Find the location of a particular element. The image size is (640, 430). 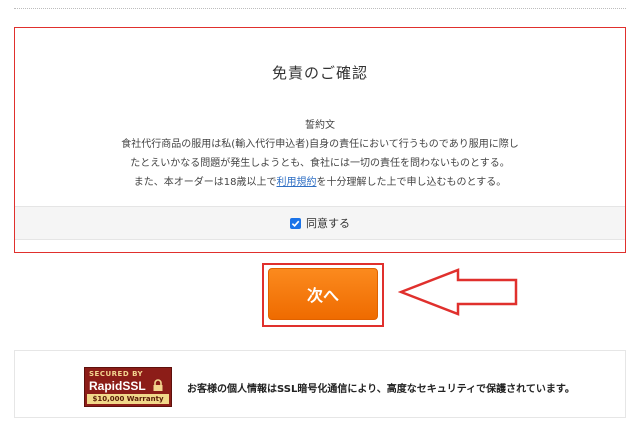

pledge-line-3-suffix: を十分理解した上で申し込むものとする。 is located at coordinates (411, 182).